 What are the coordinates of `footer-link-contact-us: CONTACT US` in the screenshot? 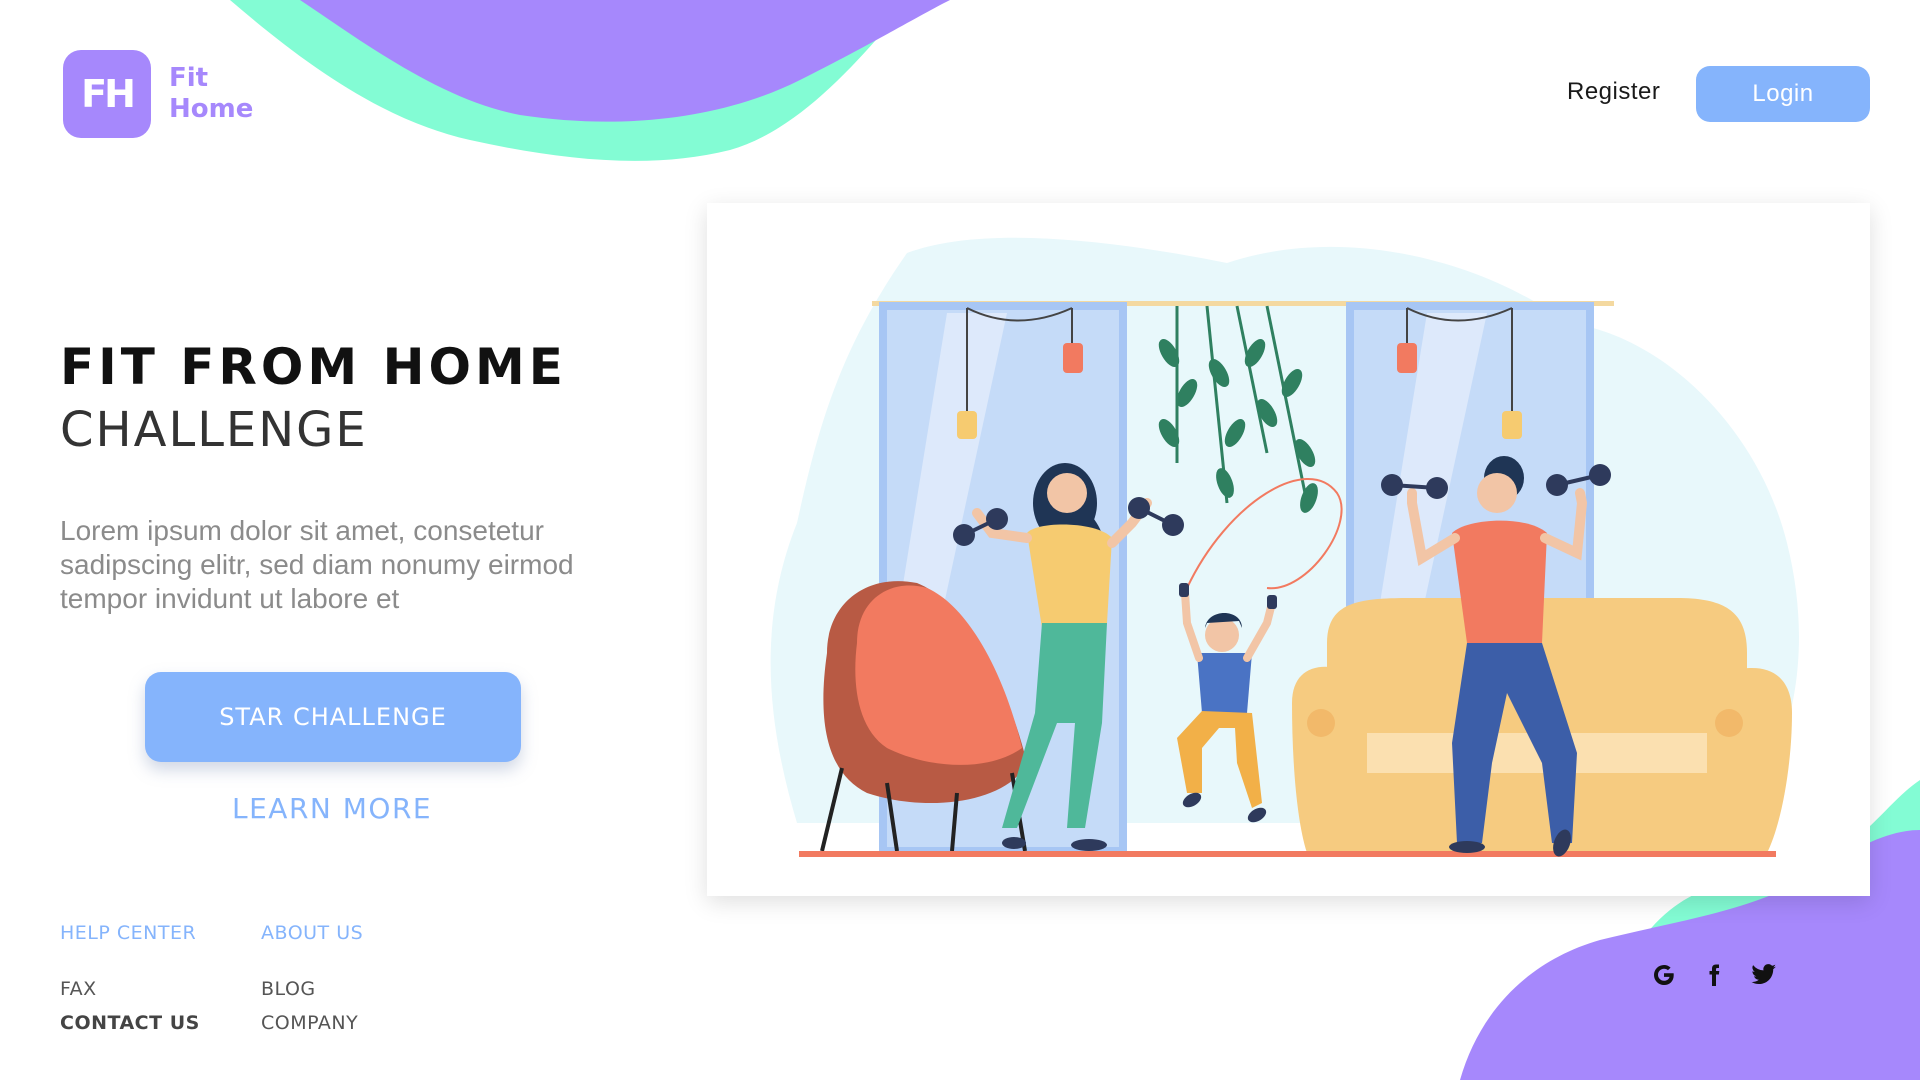 It's located at (130, 1023).